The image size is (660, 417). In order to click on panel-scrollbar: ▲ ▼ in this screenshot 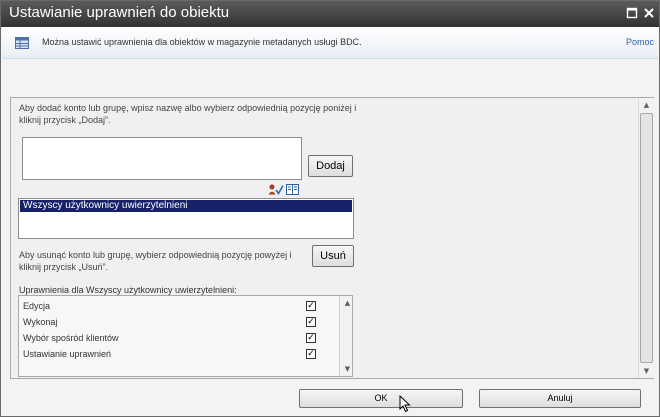, I will do `click(646, 238)`.